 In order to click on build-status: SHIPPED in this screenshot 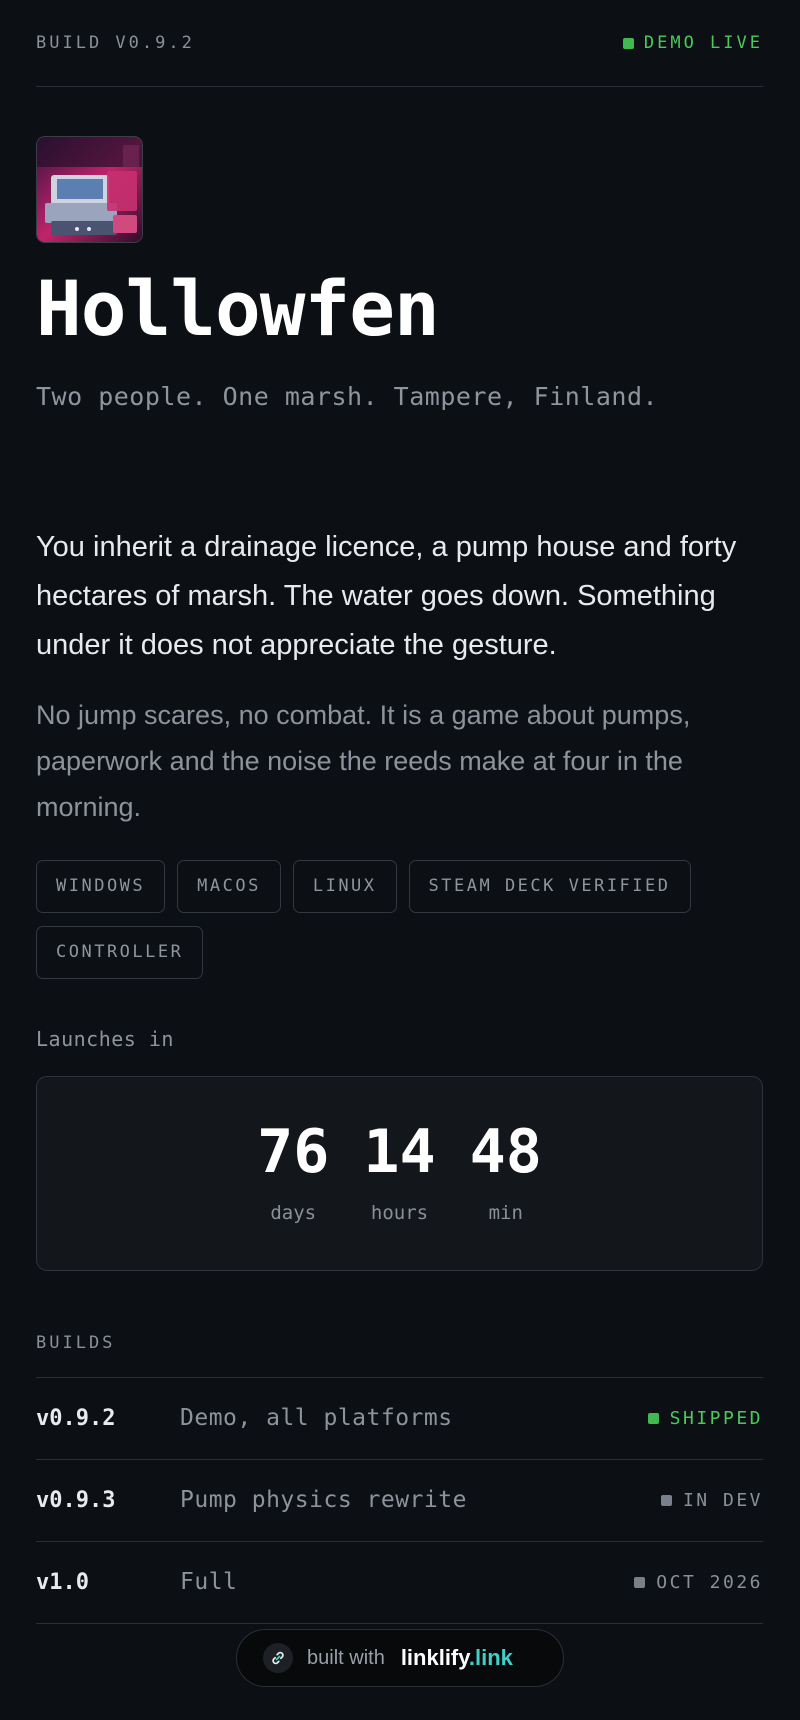, I will do `click(705, 1418)`.